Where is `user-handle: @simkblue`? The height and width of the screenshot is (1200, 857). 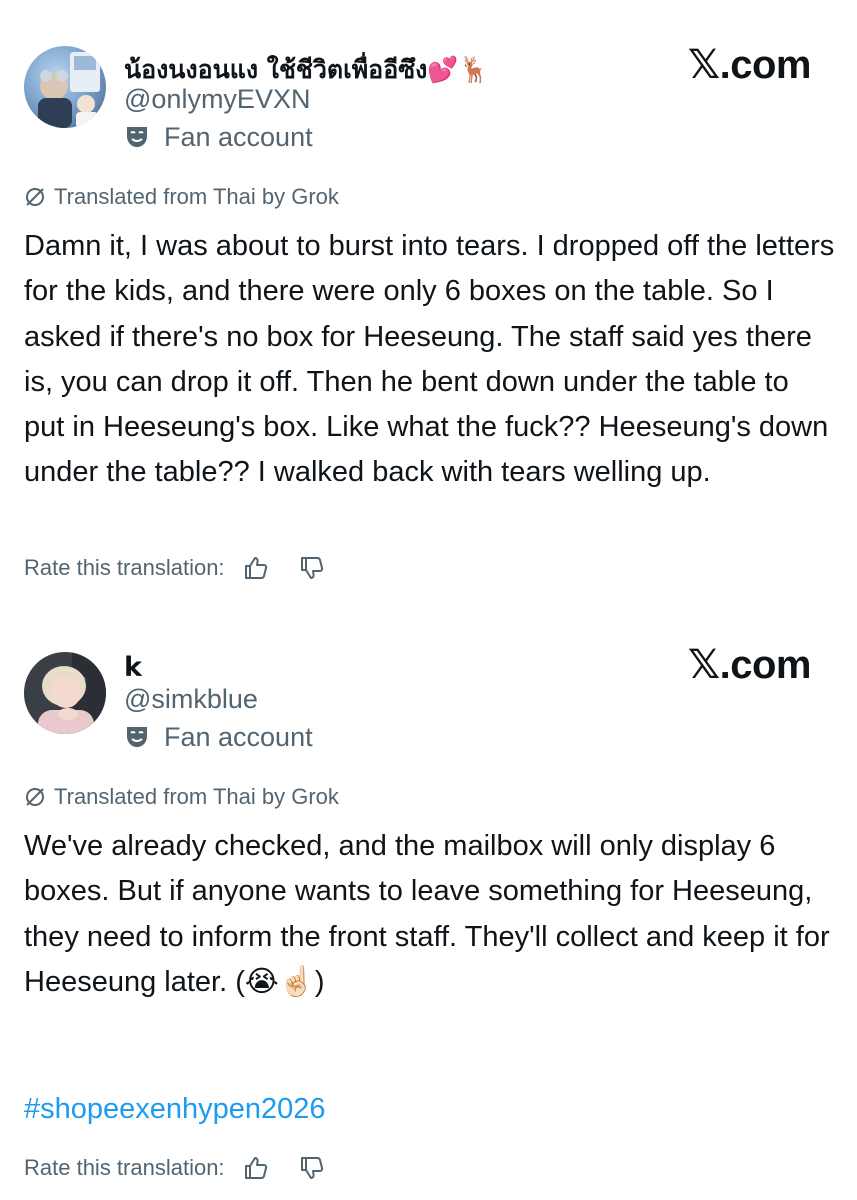 user-handle: @simkblue is located at coordinates (191, 699).